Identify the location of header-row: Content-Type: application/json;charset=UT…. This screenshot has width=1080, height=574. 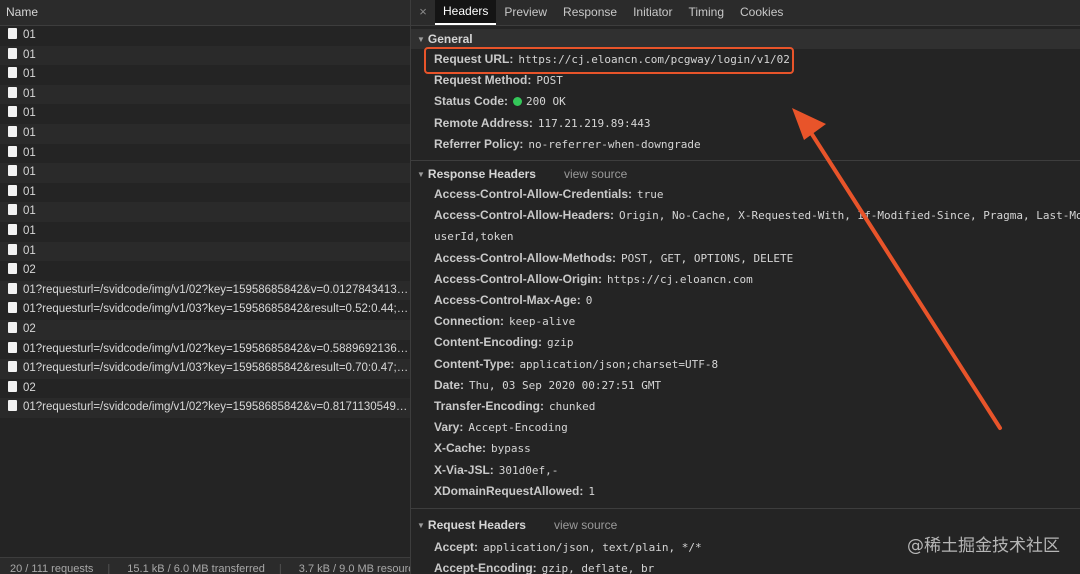
(745, 364).